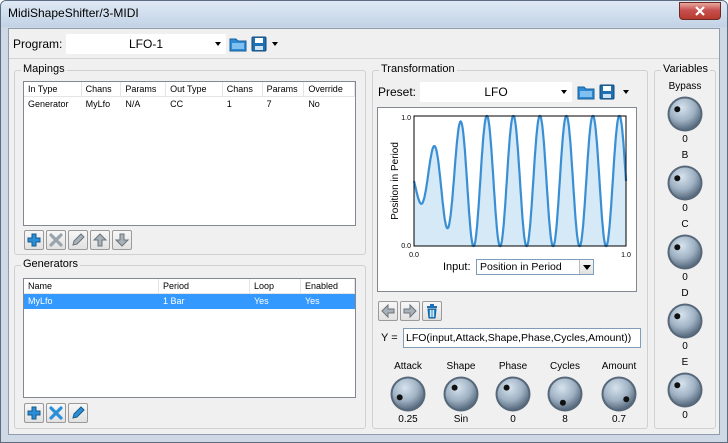  I want to click on move-mapping-up-button, so click(100, 240).